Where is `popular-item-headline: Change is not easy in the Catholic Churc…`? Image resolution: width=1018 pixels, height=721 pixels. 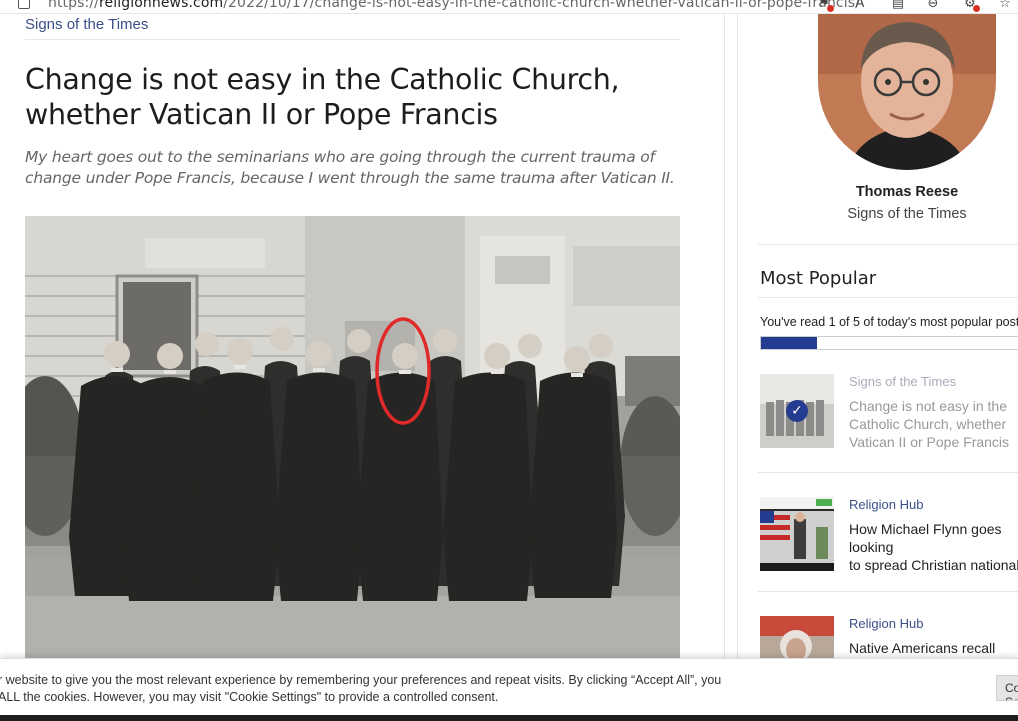 popular-item-headline: Change is not easy in the Catholic Churc… is located at coordinates (933, 424).